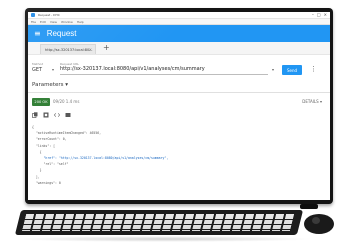 This screenshot has height=246, width=341. What do you see at coordinates (46, 182) in the screenshot?
I see `code-line: "warnings": 0` at bounding box center [46, 182].